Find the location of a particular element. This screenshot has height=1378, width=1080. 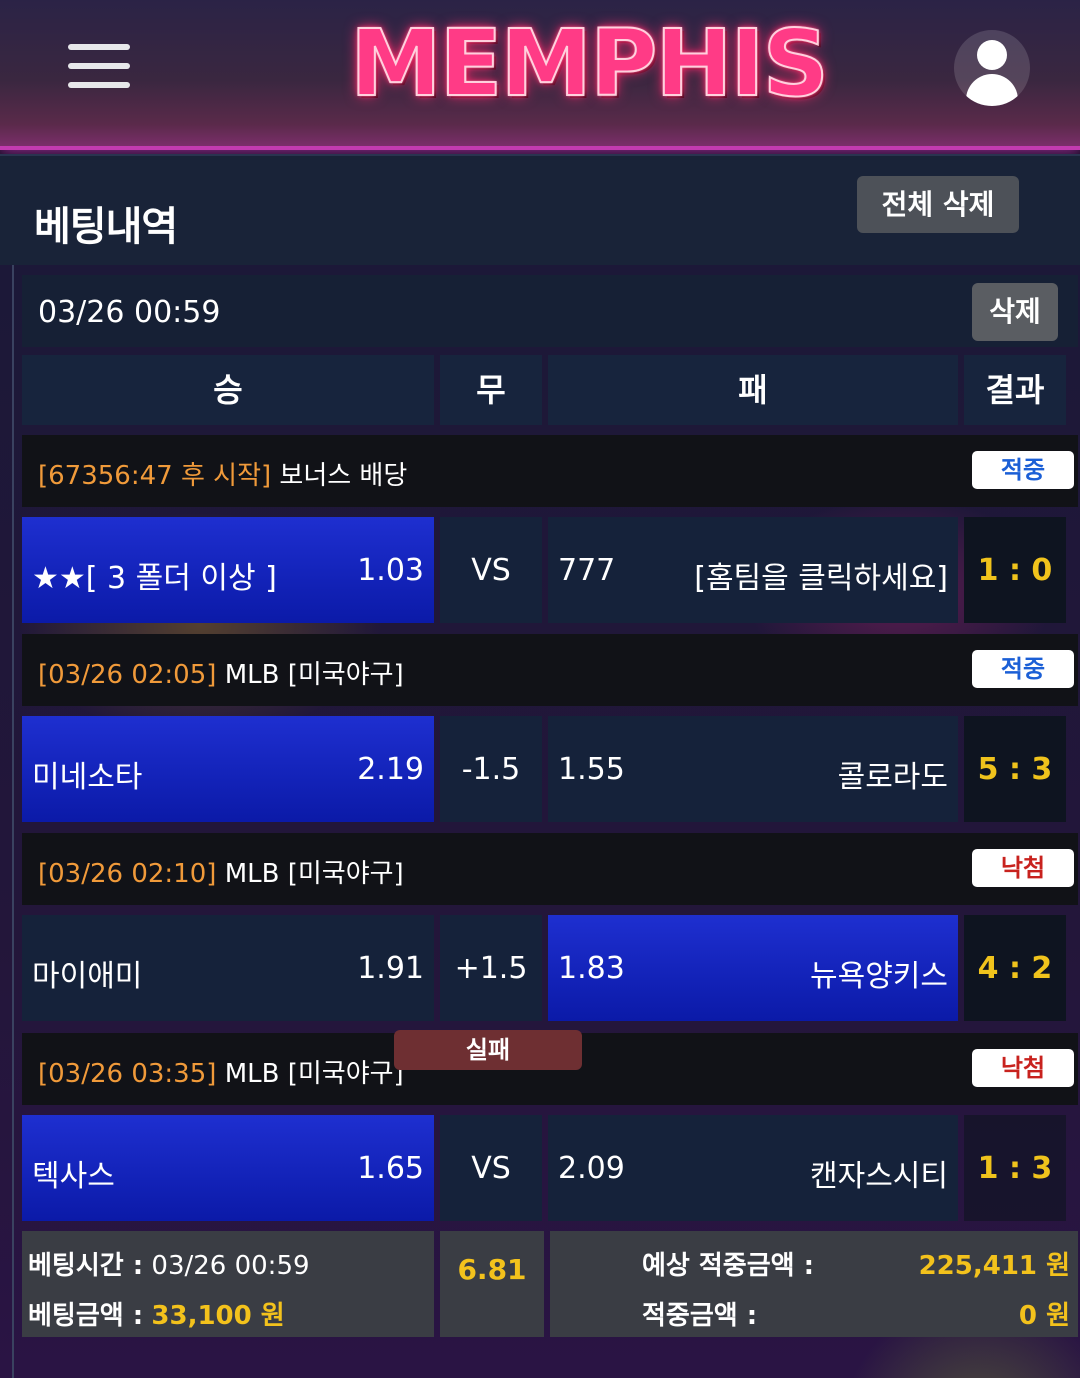

delete-button: 삭제 is located at coordinates (1015, 312).